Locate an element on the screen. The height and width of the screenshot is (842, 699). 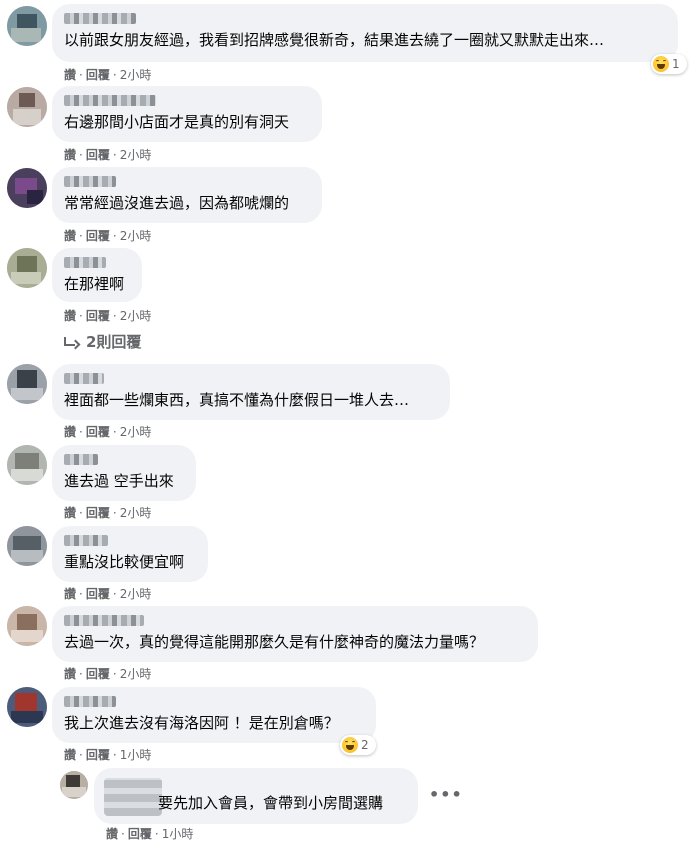
comment-bubble: 去過一次，真的覺得這能開那麼久是有什麼神奇的魔法力量嗎？ is located at coordinates (295, 634).